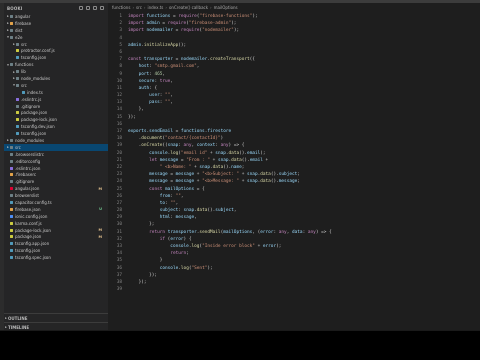  Describe the element at coordinates (139, 7) in the screenshot. I see `breadcrumb-item: src` at that location.